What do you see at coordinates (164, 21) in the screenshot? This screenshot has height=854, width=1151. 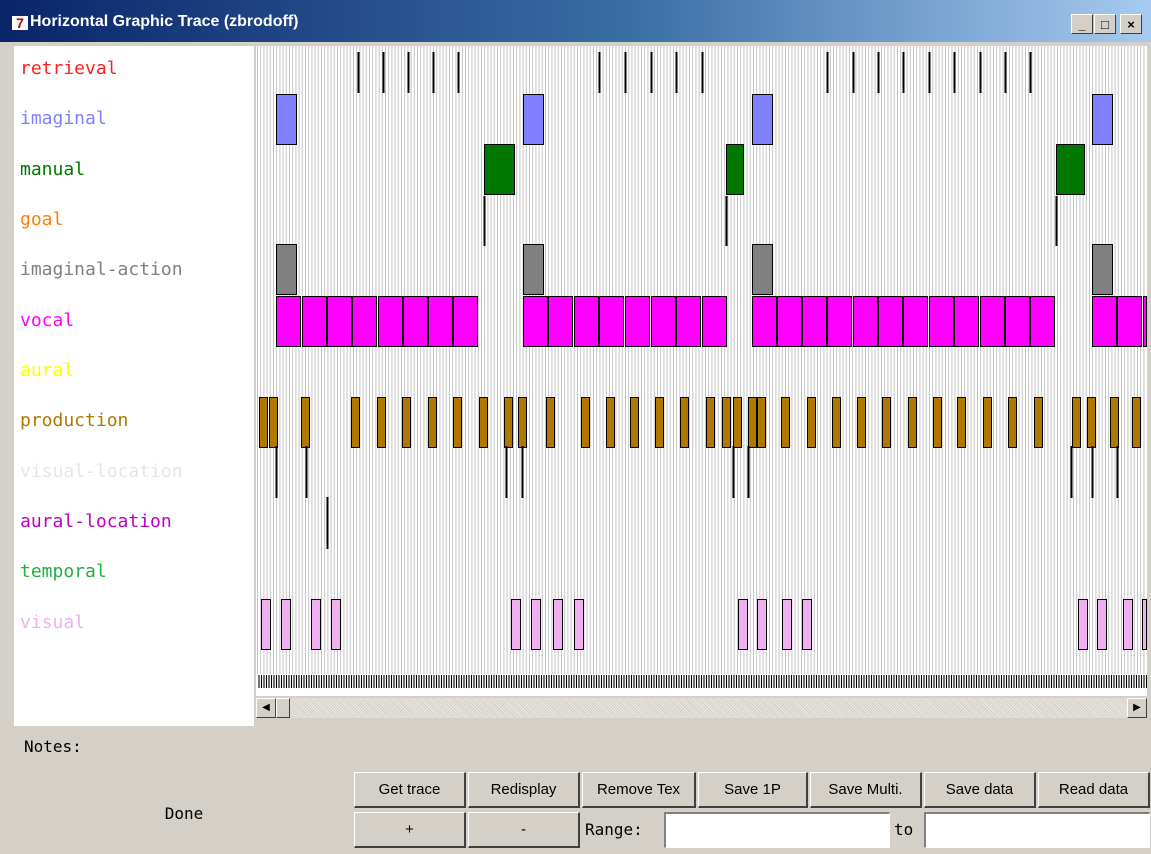 I see `window-title: Horizontal Graphic Trace (zbrodoff)` at bounding box center [164, 21].